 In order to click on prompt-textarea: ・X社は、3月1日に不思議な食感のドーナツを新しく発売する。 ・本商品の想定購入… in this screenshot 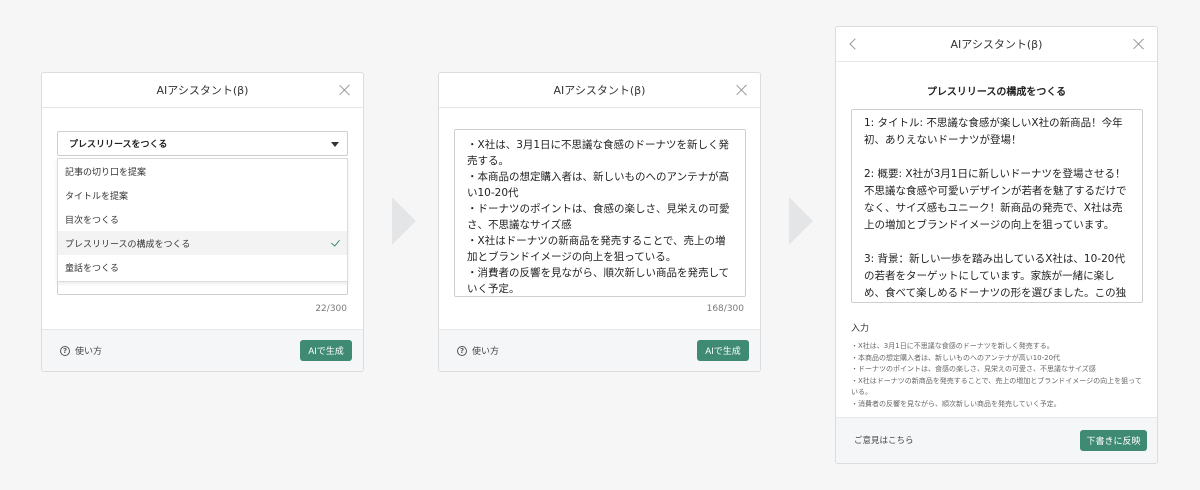, I will do `click(600, 213)`.